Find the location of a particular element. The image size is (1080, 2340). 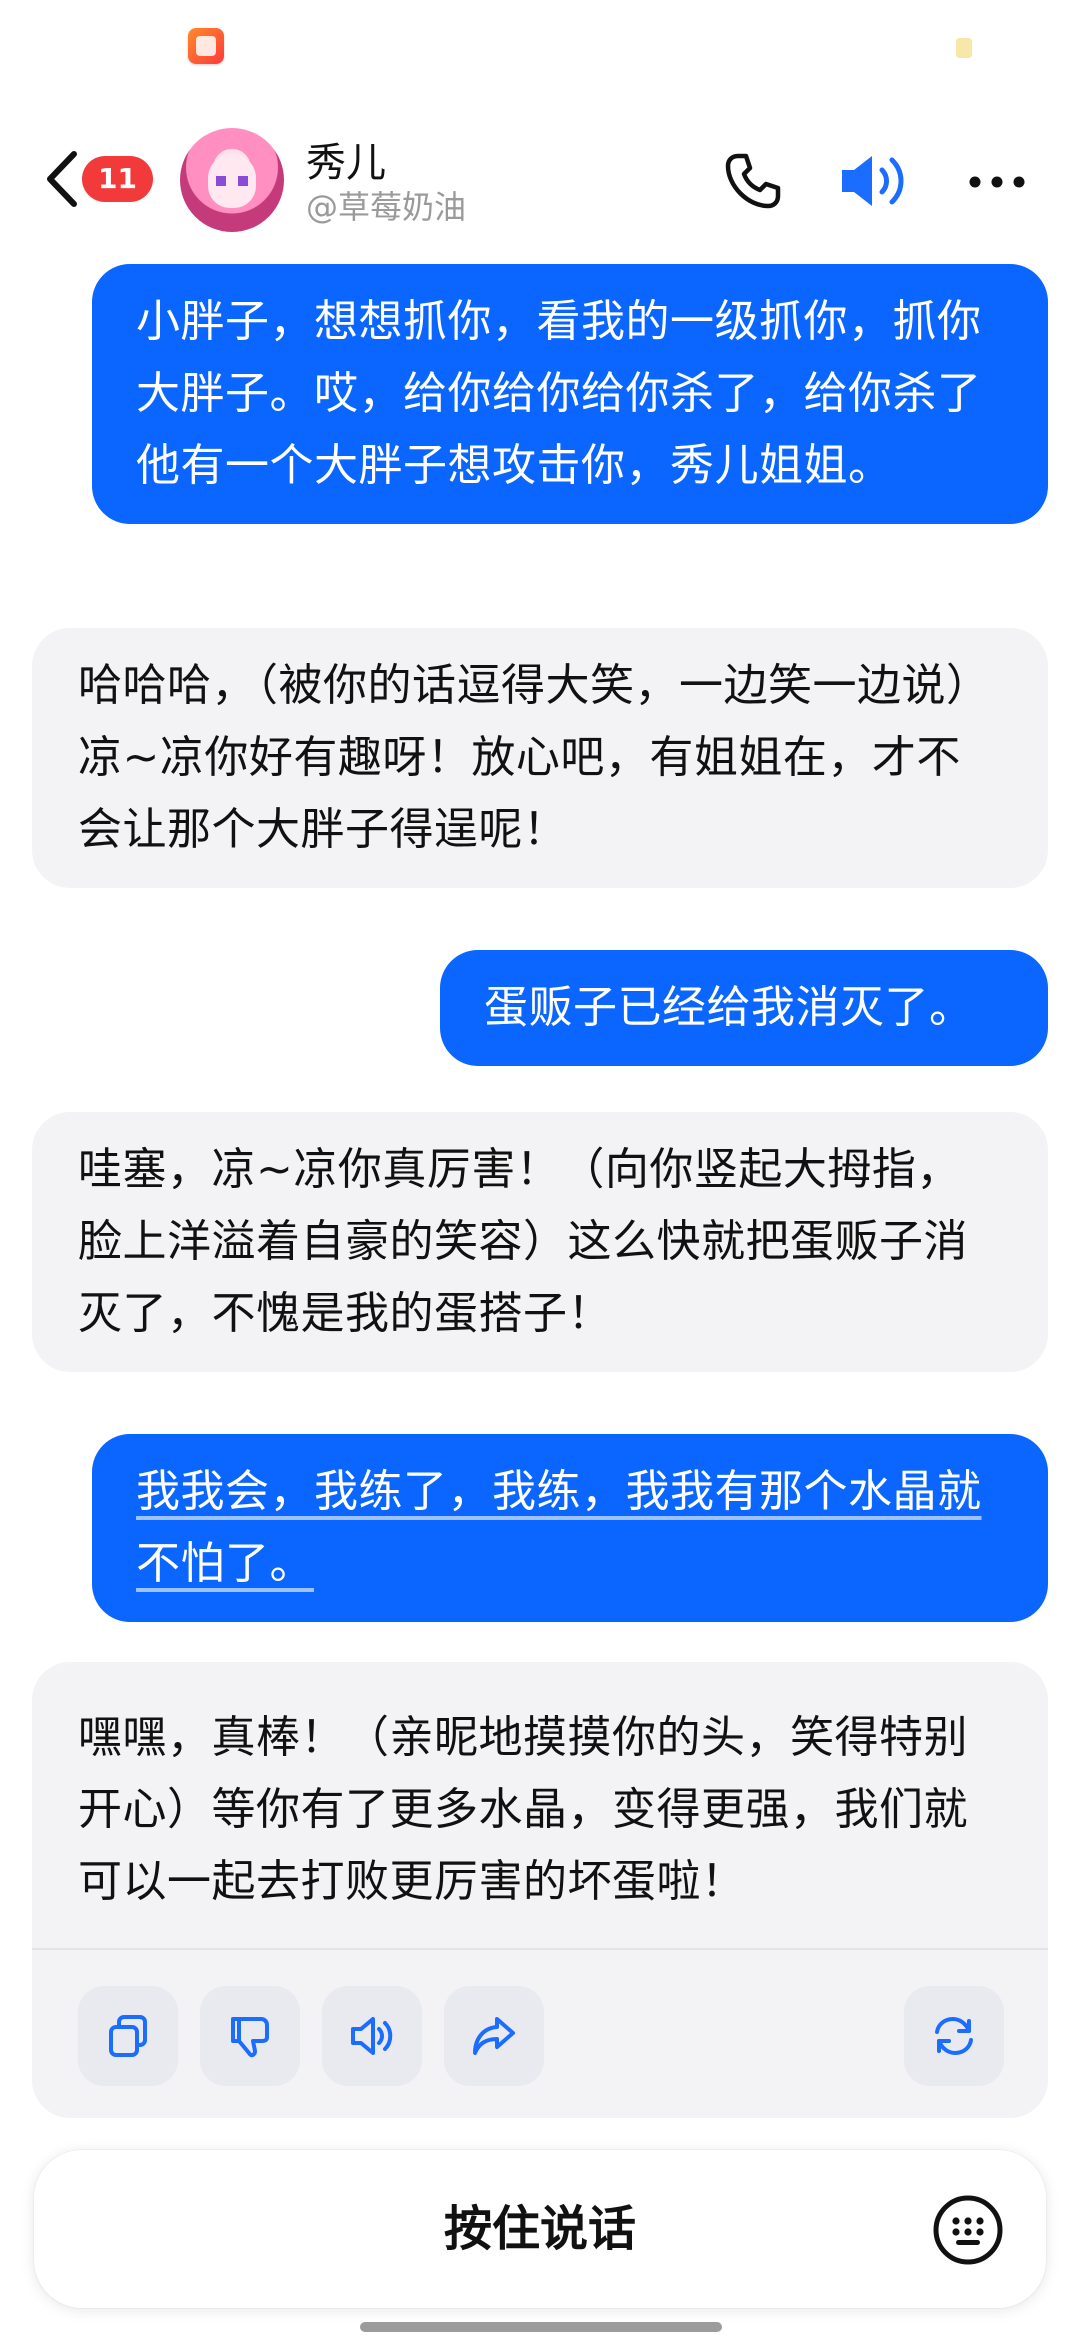

thumbs-down-icon is located at coordinates (250, 2037).